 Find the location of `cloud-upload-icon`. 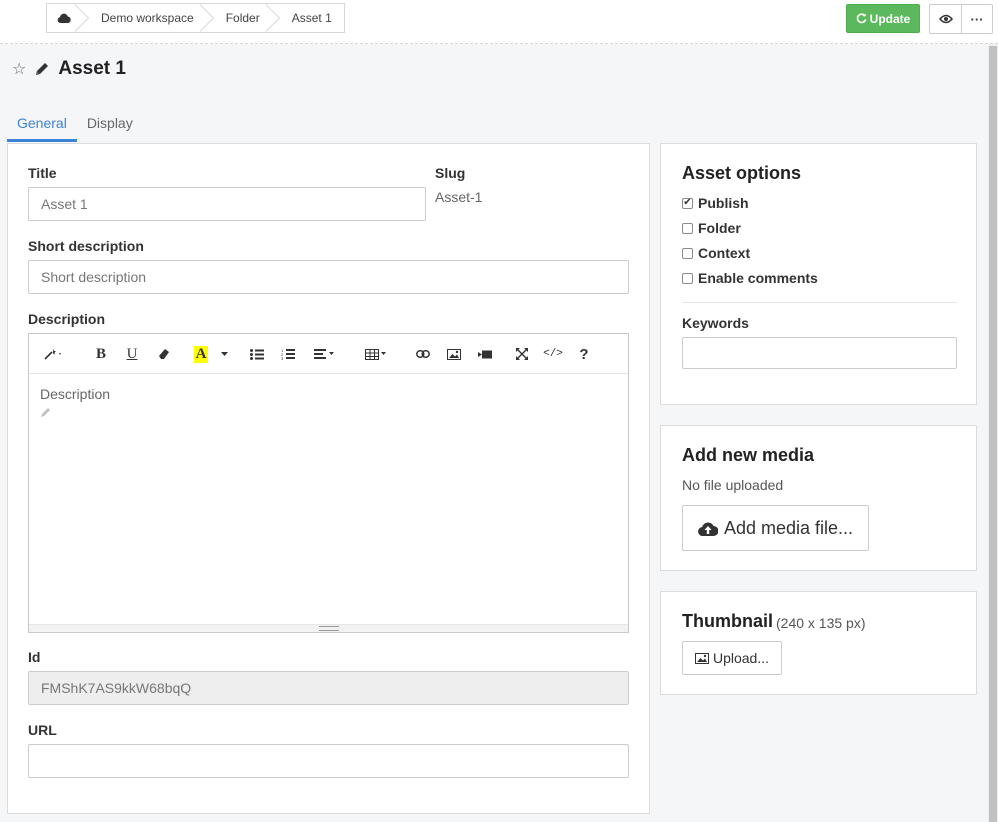

cloud-upload-icon is located at coordinates (708, 528).